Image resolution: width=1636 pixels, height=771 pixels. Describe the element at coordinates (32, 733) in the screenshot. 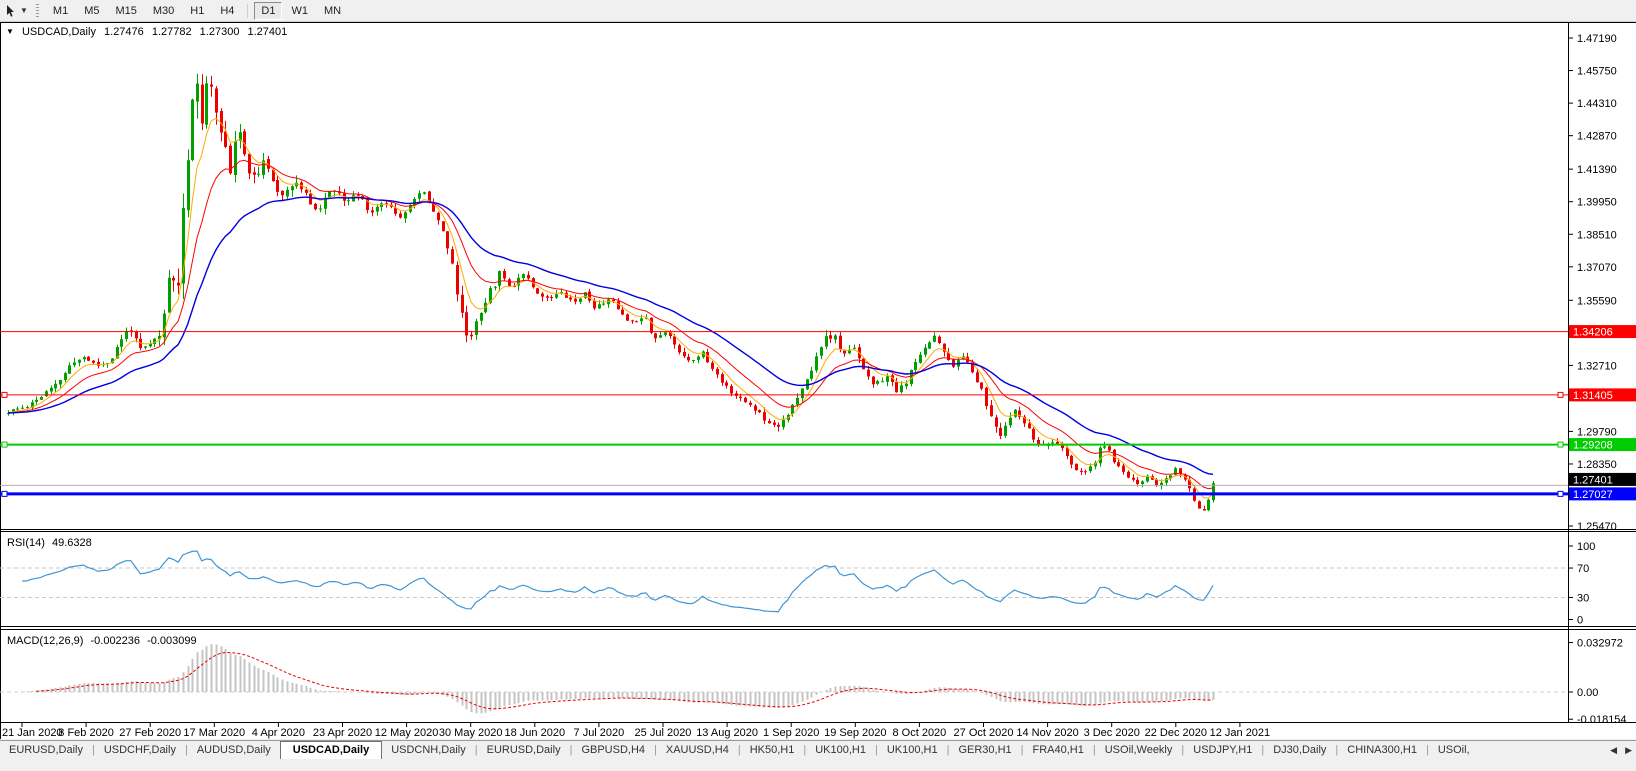

I see `date-label: 21 Jan 2020` at that location.